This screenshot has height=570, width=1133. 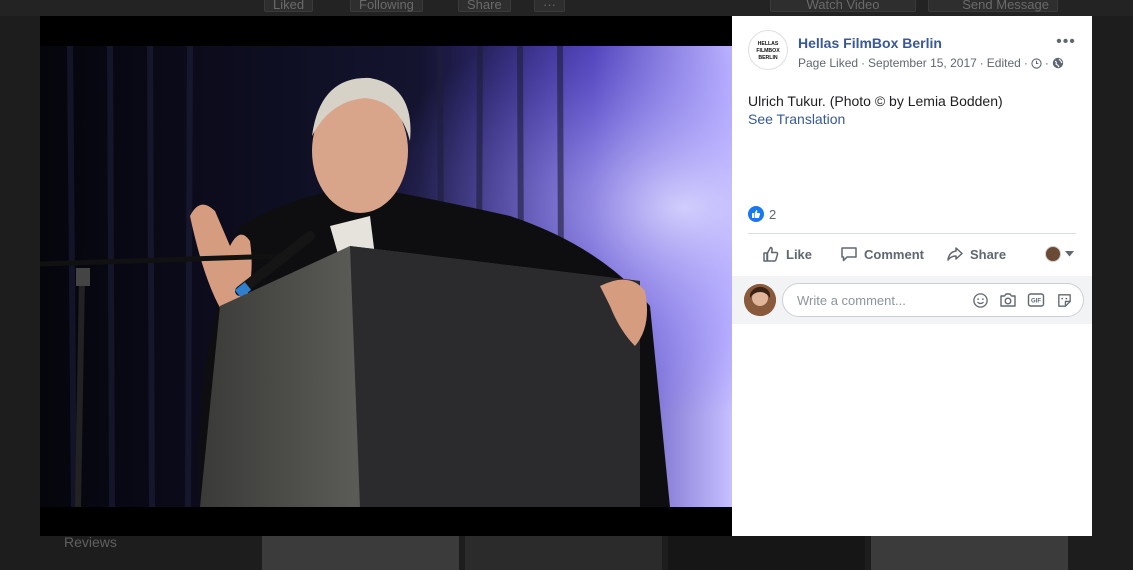 I want to click on gif-icon: GIF, so click(x=1036, y=300).